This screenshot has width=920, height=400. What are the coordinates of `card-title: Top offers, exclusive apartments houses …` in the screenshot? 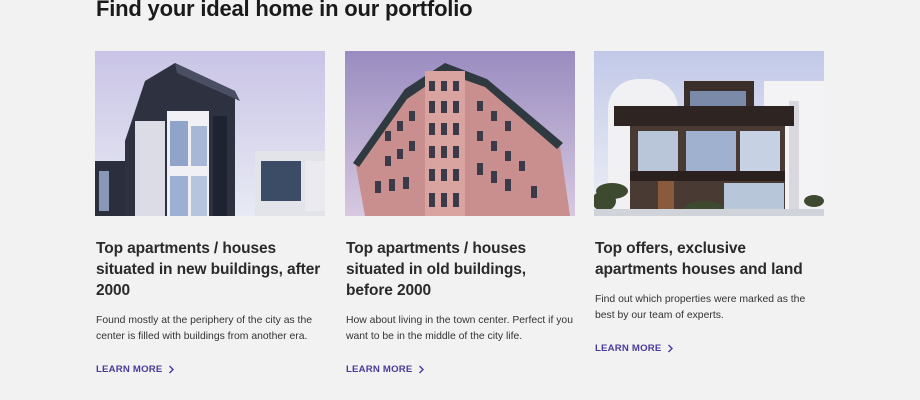 It's located at (699, 259).